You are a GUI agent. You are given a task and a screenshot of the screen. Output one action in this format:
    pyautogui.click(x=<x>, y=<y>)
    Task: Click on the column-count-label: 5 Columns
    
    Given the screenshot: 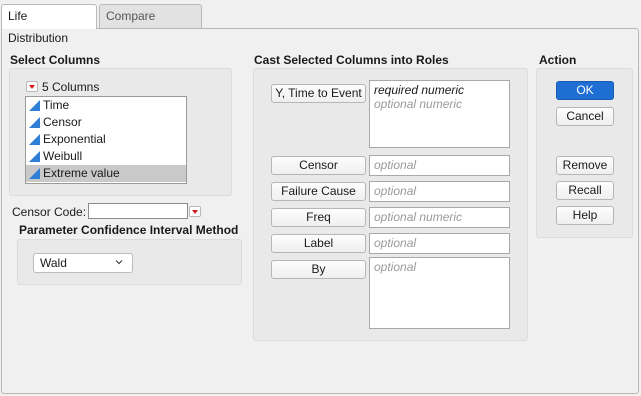 What is the action you would take?
    pyautogui.click(x=71, y=87)
    